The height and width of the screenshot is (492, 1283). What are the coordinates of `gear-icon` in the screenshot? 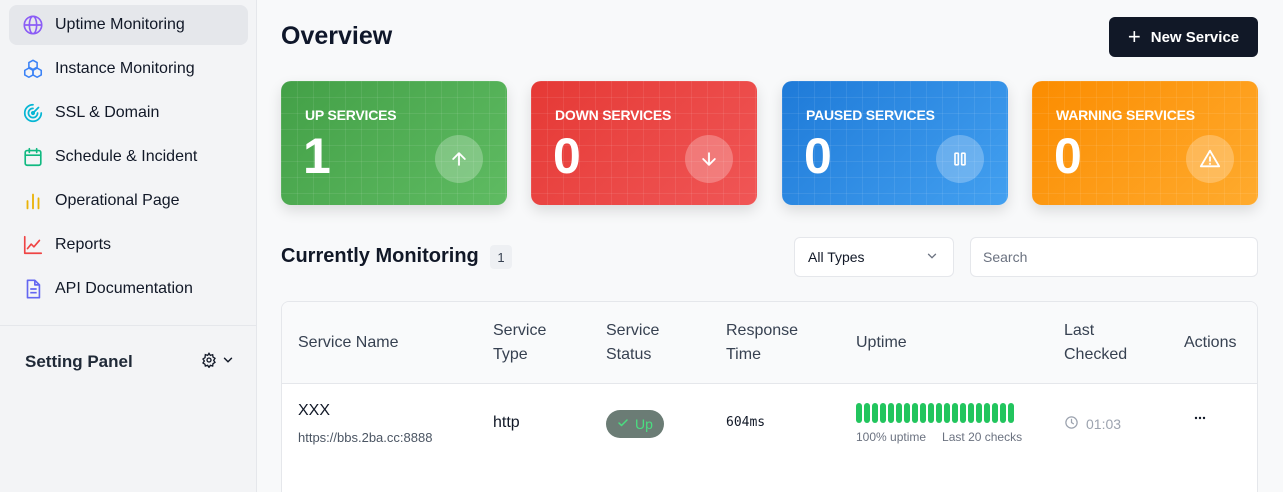 It's located at (209, 362).